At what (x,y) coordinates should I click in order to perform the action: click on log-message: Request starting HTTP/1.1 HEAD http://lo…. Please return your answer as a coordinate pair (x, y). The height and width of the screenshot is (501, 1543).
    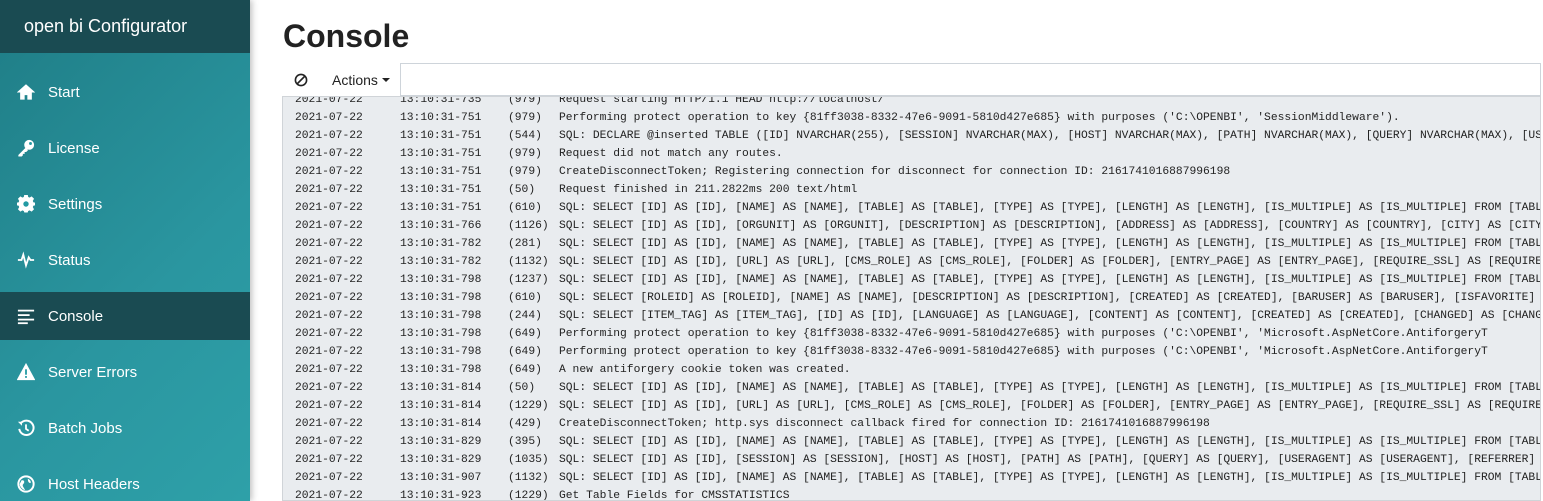
    Looking at the image, I should click on (722, 101).